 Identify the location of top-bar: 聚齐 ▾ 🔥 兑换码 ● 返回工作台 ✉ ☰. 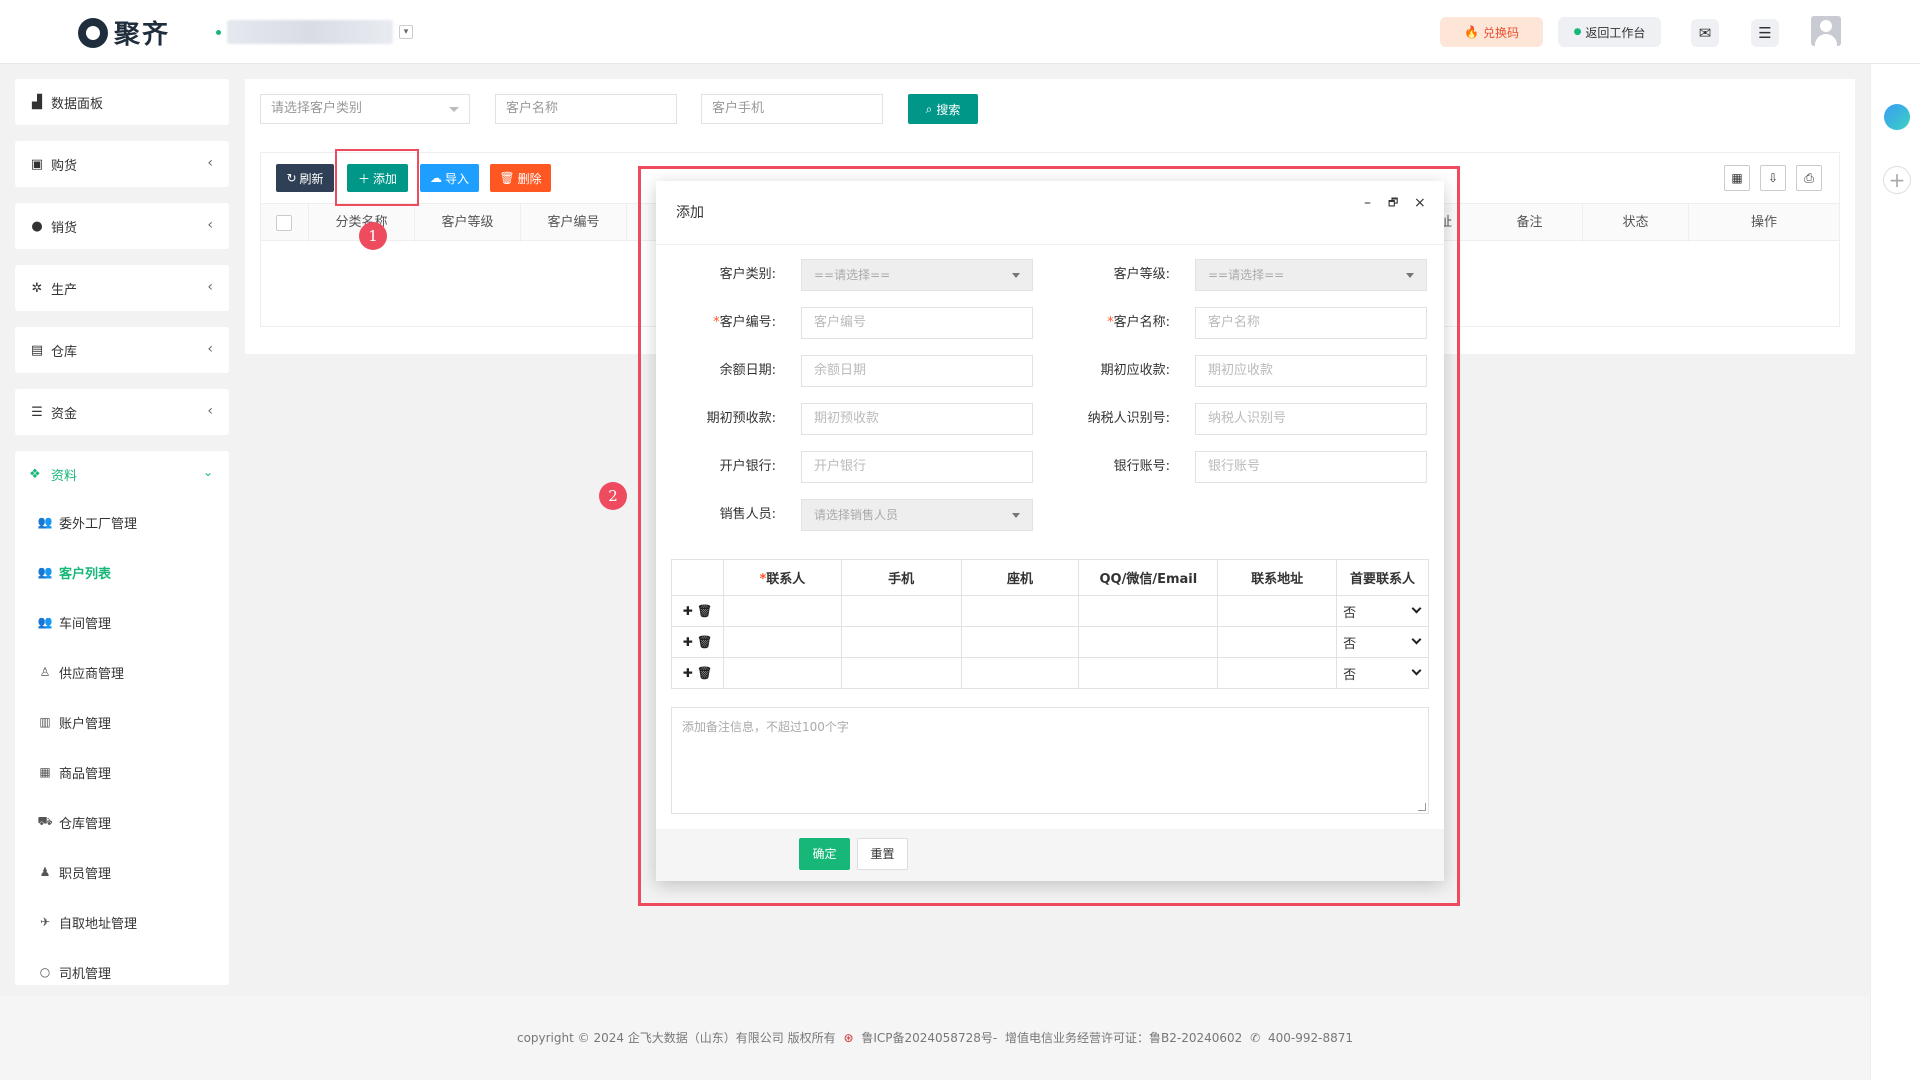
(960, 32).